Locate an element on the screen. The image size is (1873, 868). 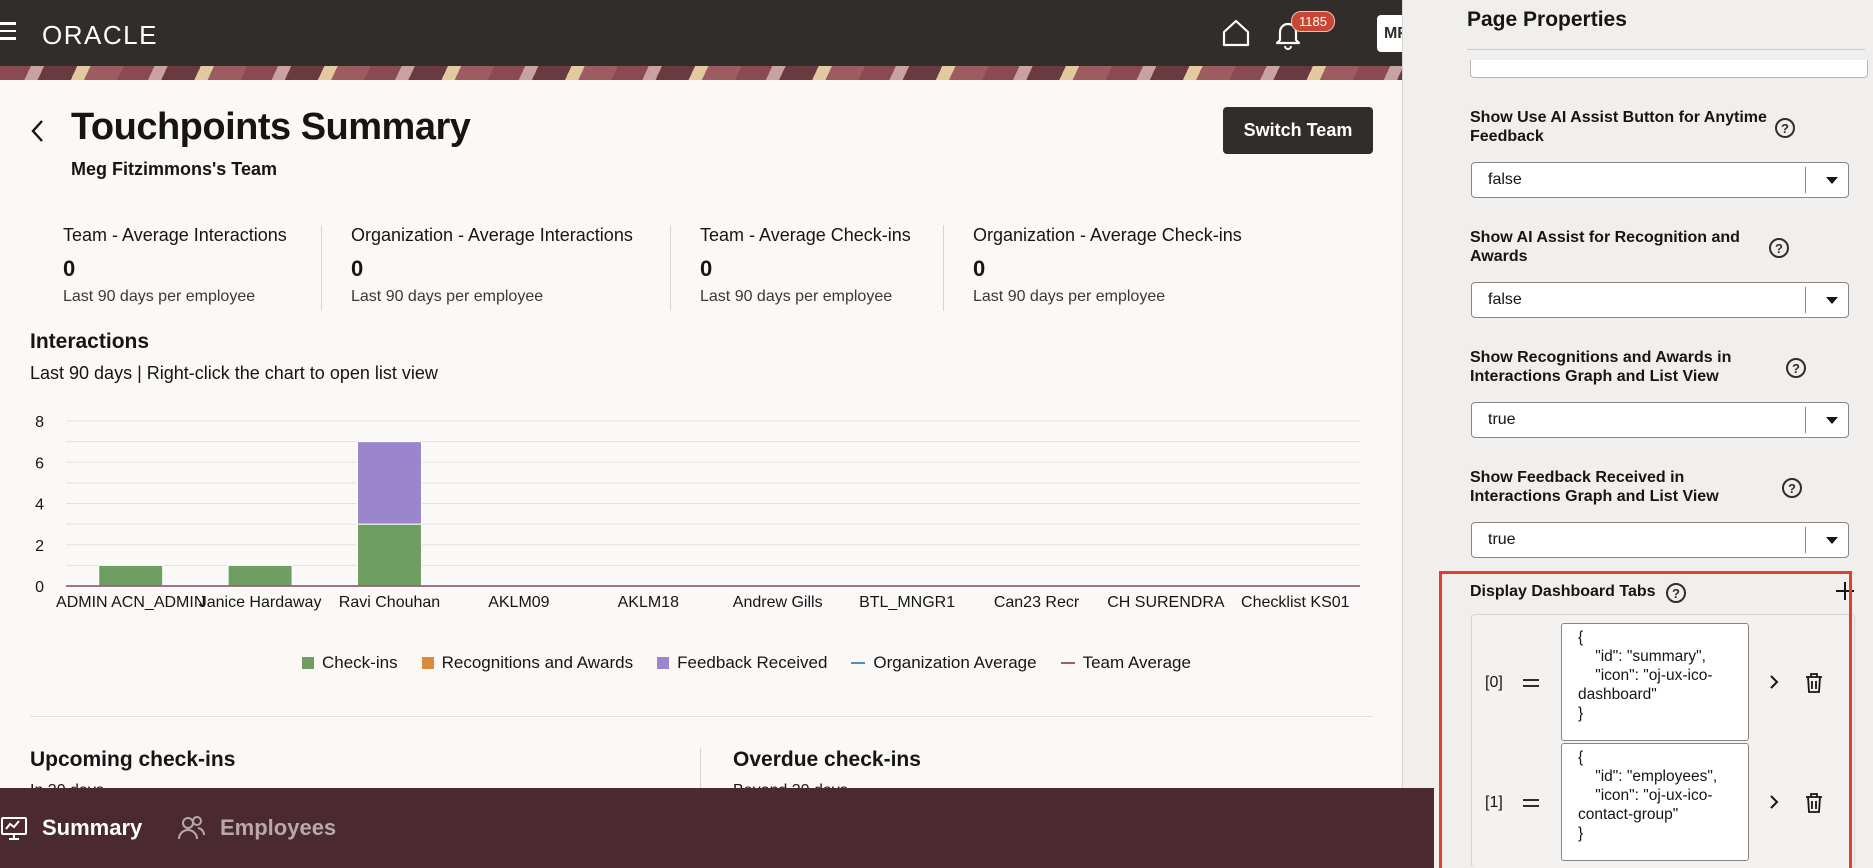
legend-feedback: Feedback Received is located at coordinates (742, 663).